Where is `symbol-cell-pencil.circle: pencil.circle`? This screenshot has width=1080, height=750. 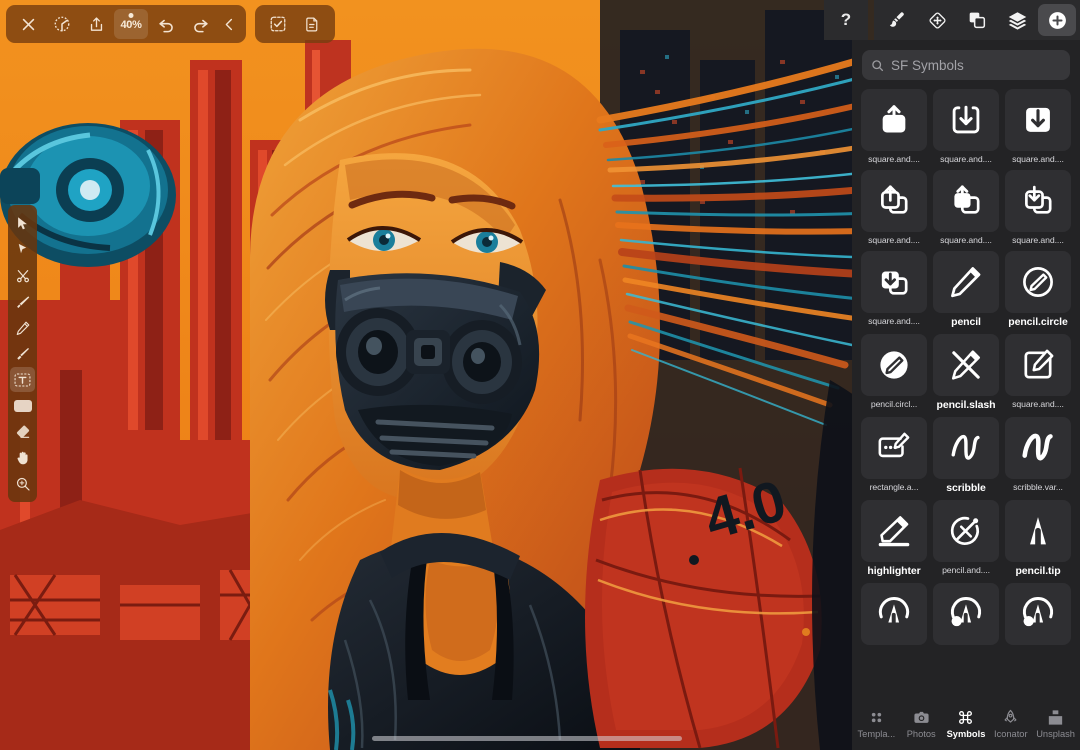 symbol-cell-pencil.circle: pencil.circle is located at coordinates (1038, 289).